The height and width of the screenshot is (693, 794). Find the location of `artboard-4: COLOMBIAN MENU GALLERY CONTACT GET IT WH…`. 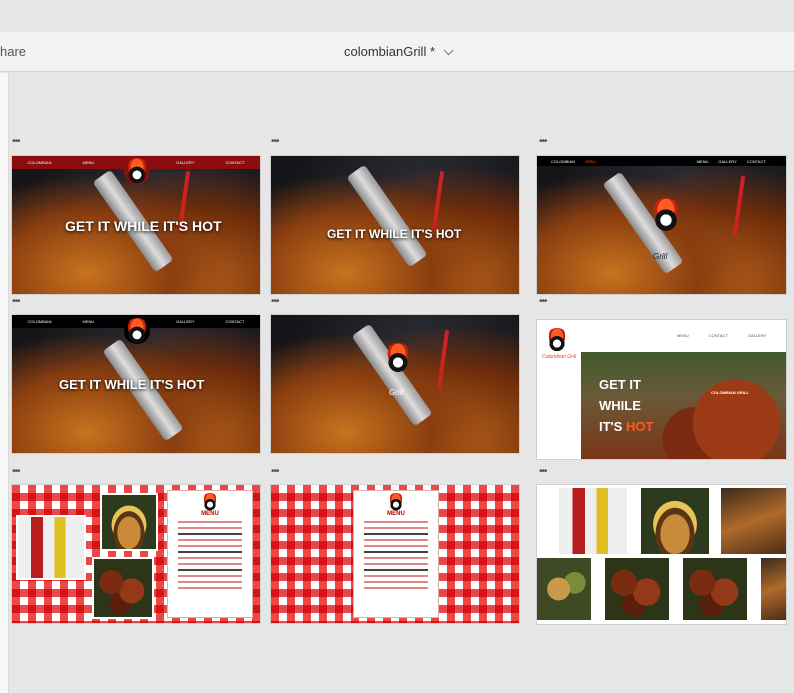

artboard-4: COLOMBIAN MENU GALLERY CONTACT GET IT WH… is located at coordinates (136, 384).